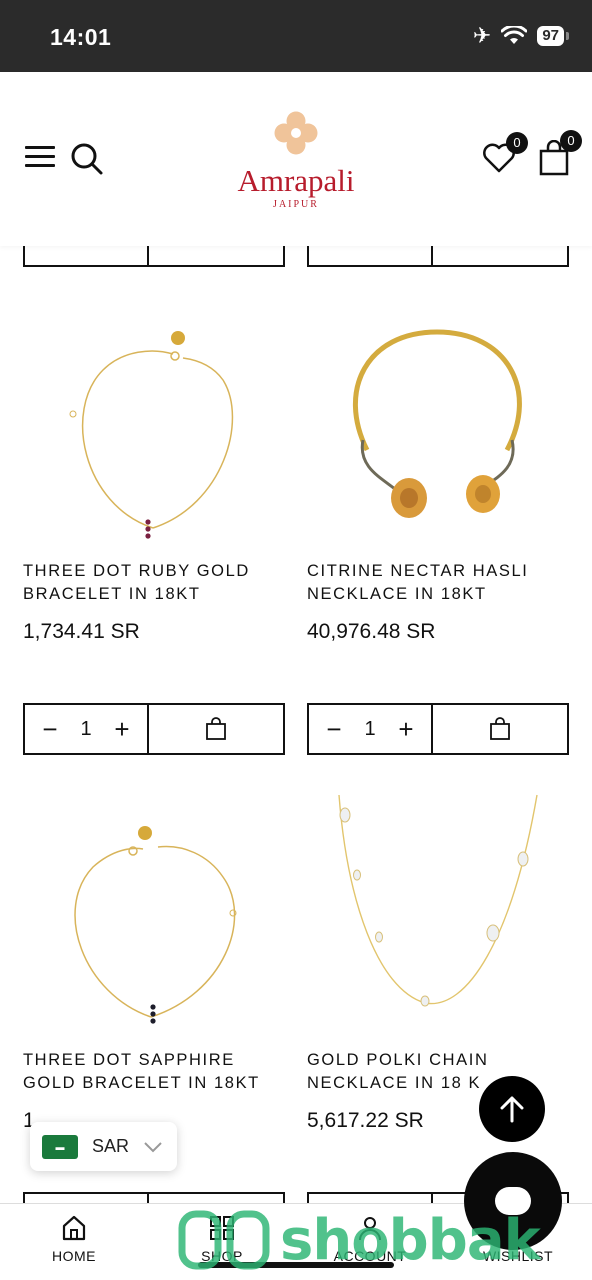 The width and height of the screenshot is (592, 1280). Describe the element at coordinates (222, 1242) in the screenshot. I see `nav-shop: SHOP` at that location.